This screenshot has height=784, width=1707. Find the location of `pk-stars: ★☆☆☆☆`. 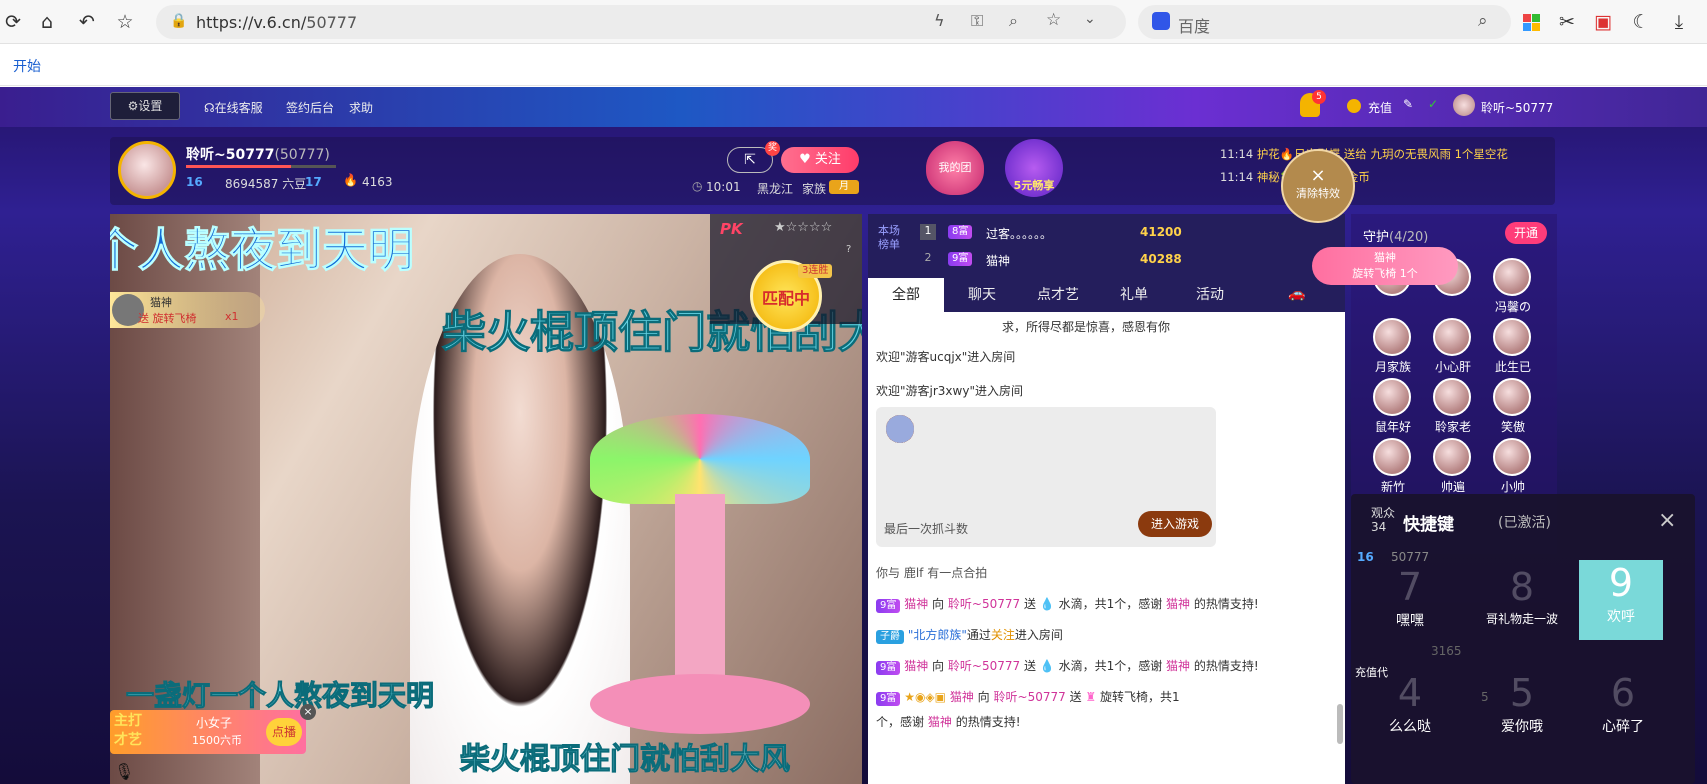

pk-stars: ★☆☆☆☆ is located at coordinates (803, 227).